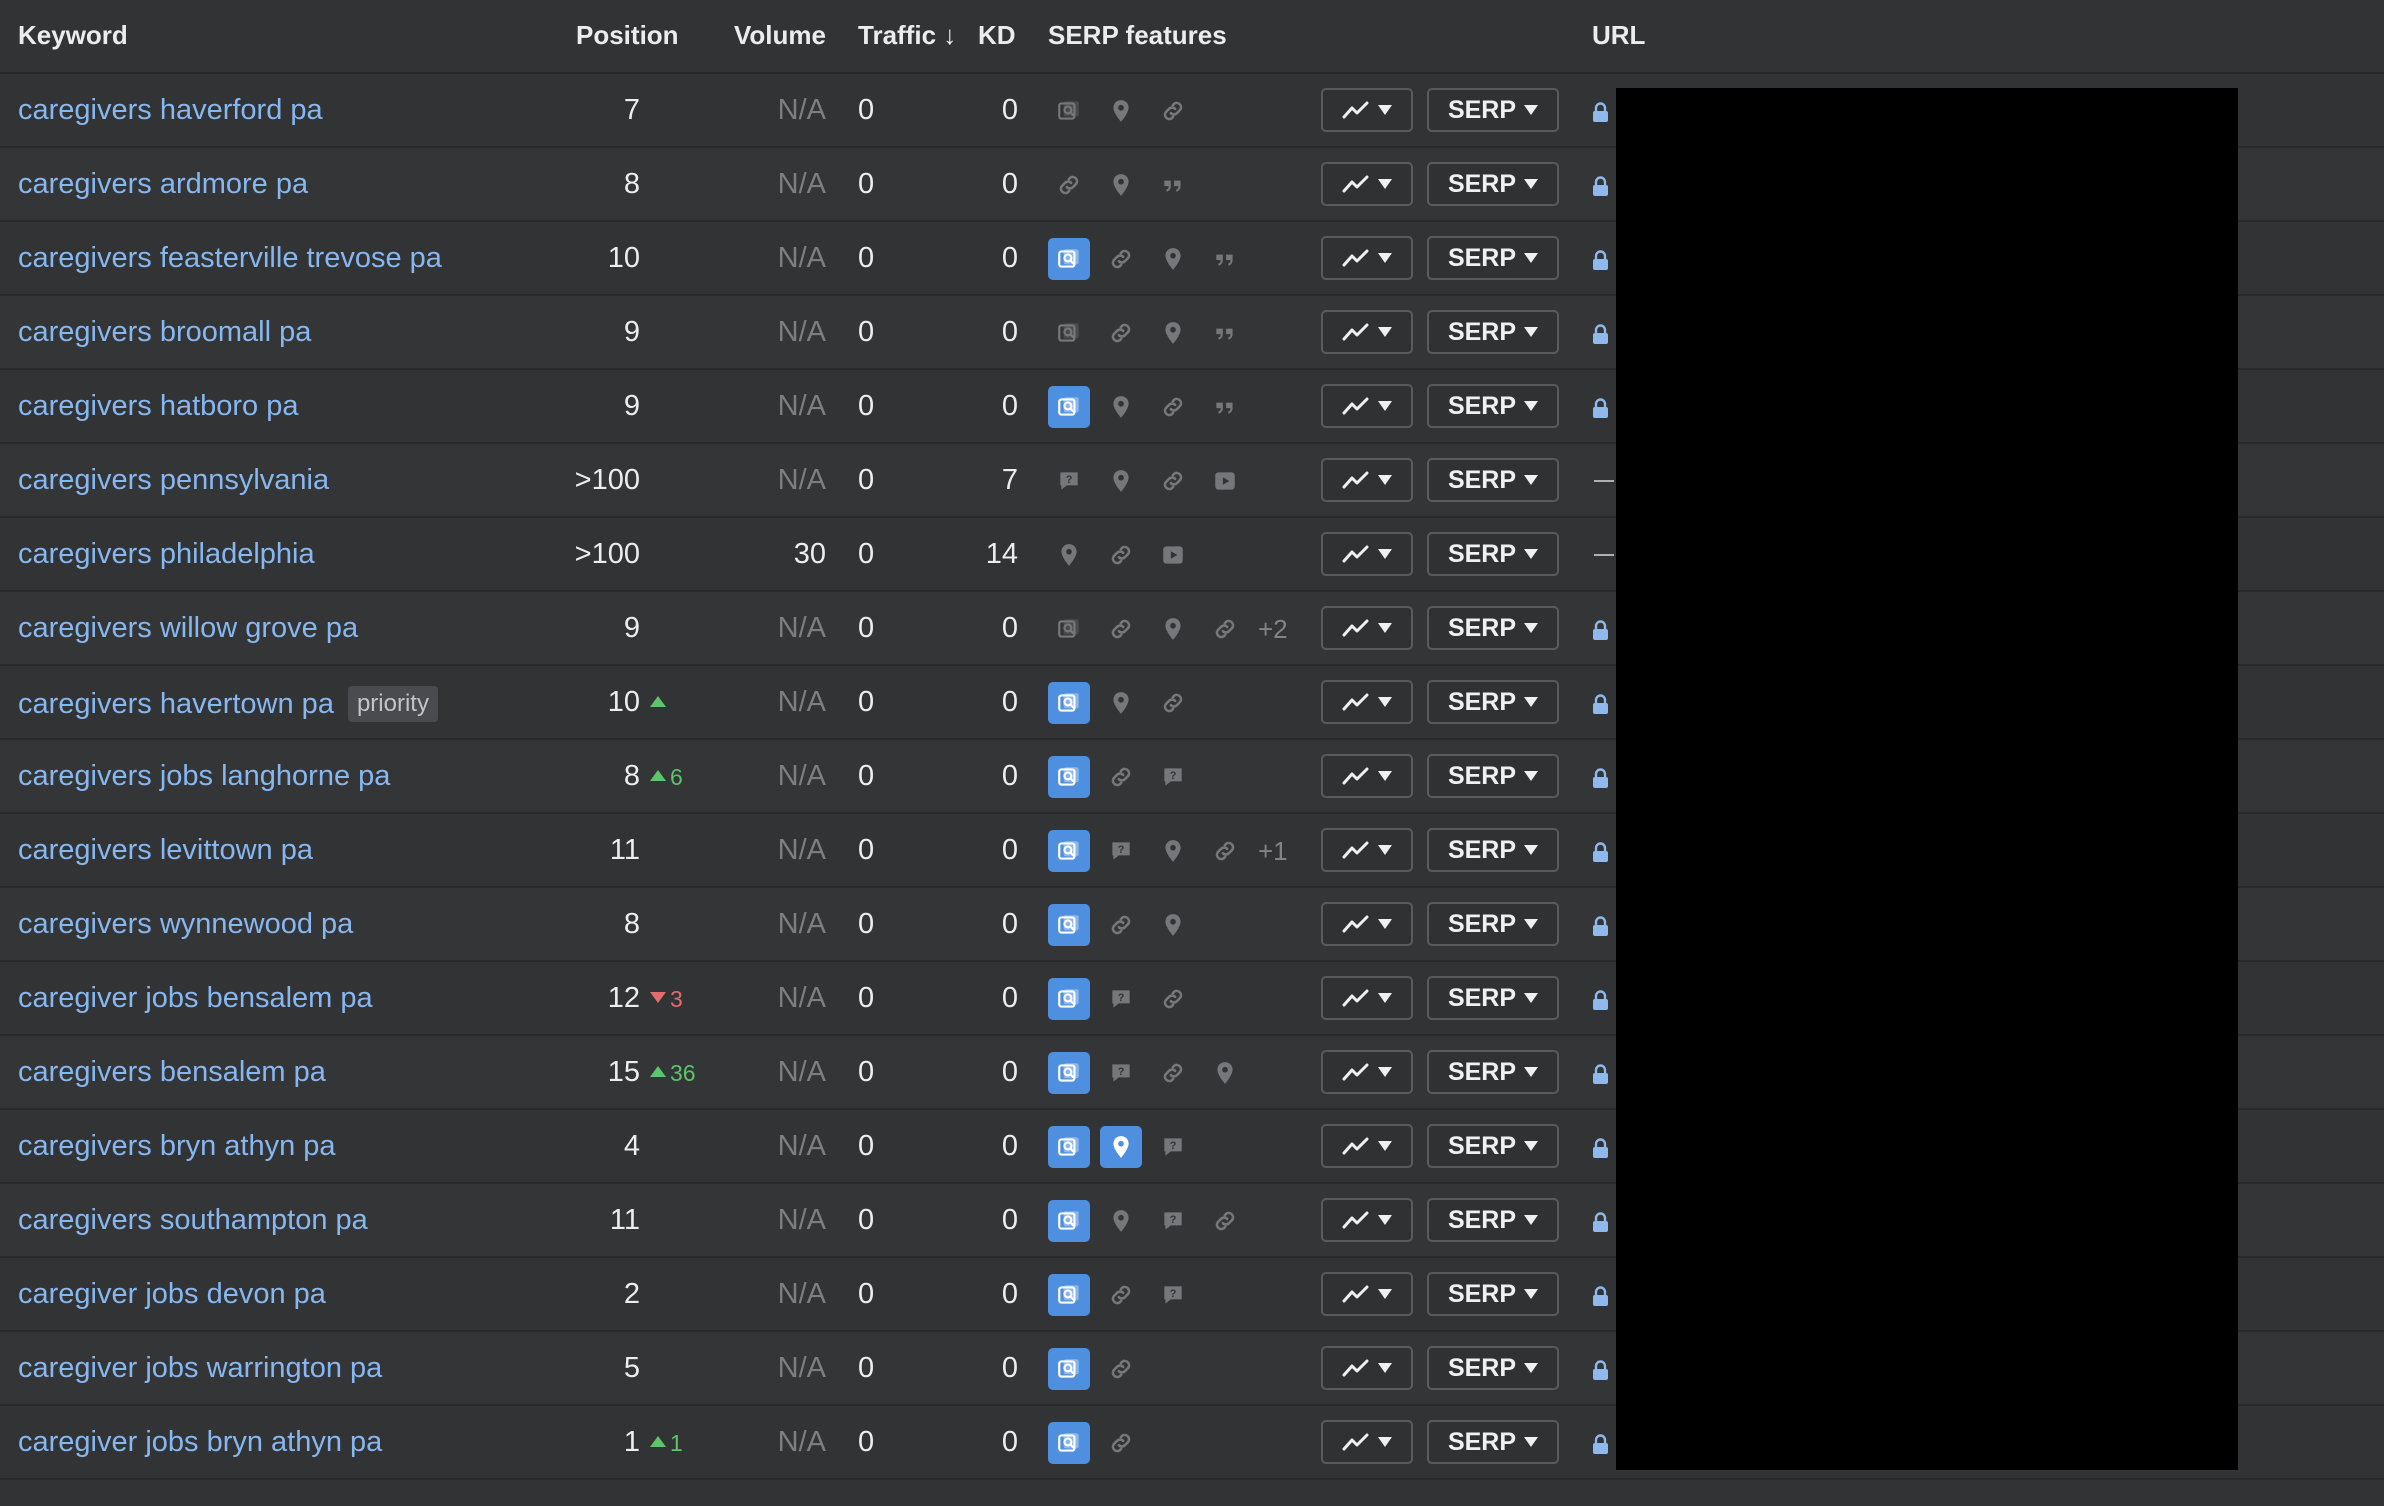  What do you see at coordinates (780, 35) in the screenshot?
I see `column-header-volume: Volume` at bounding box center [780, 35].